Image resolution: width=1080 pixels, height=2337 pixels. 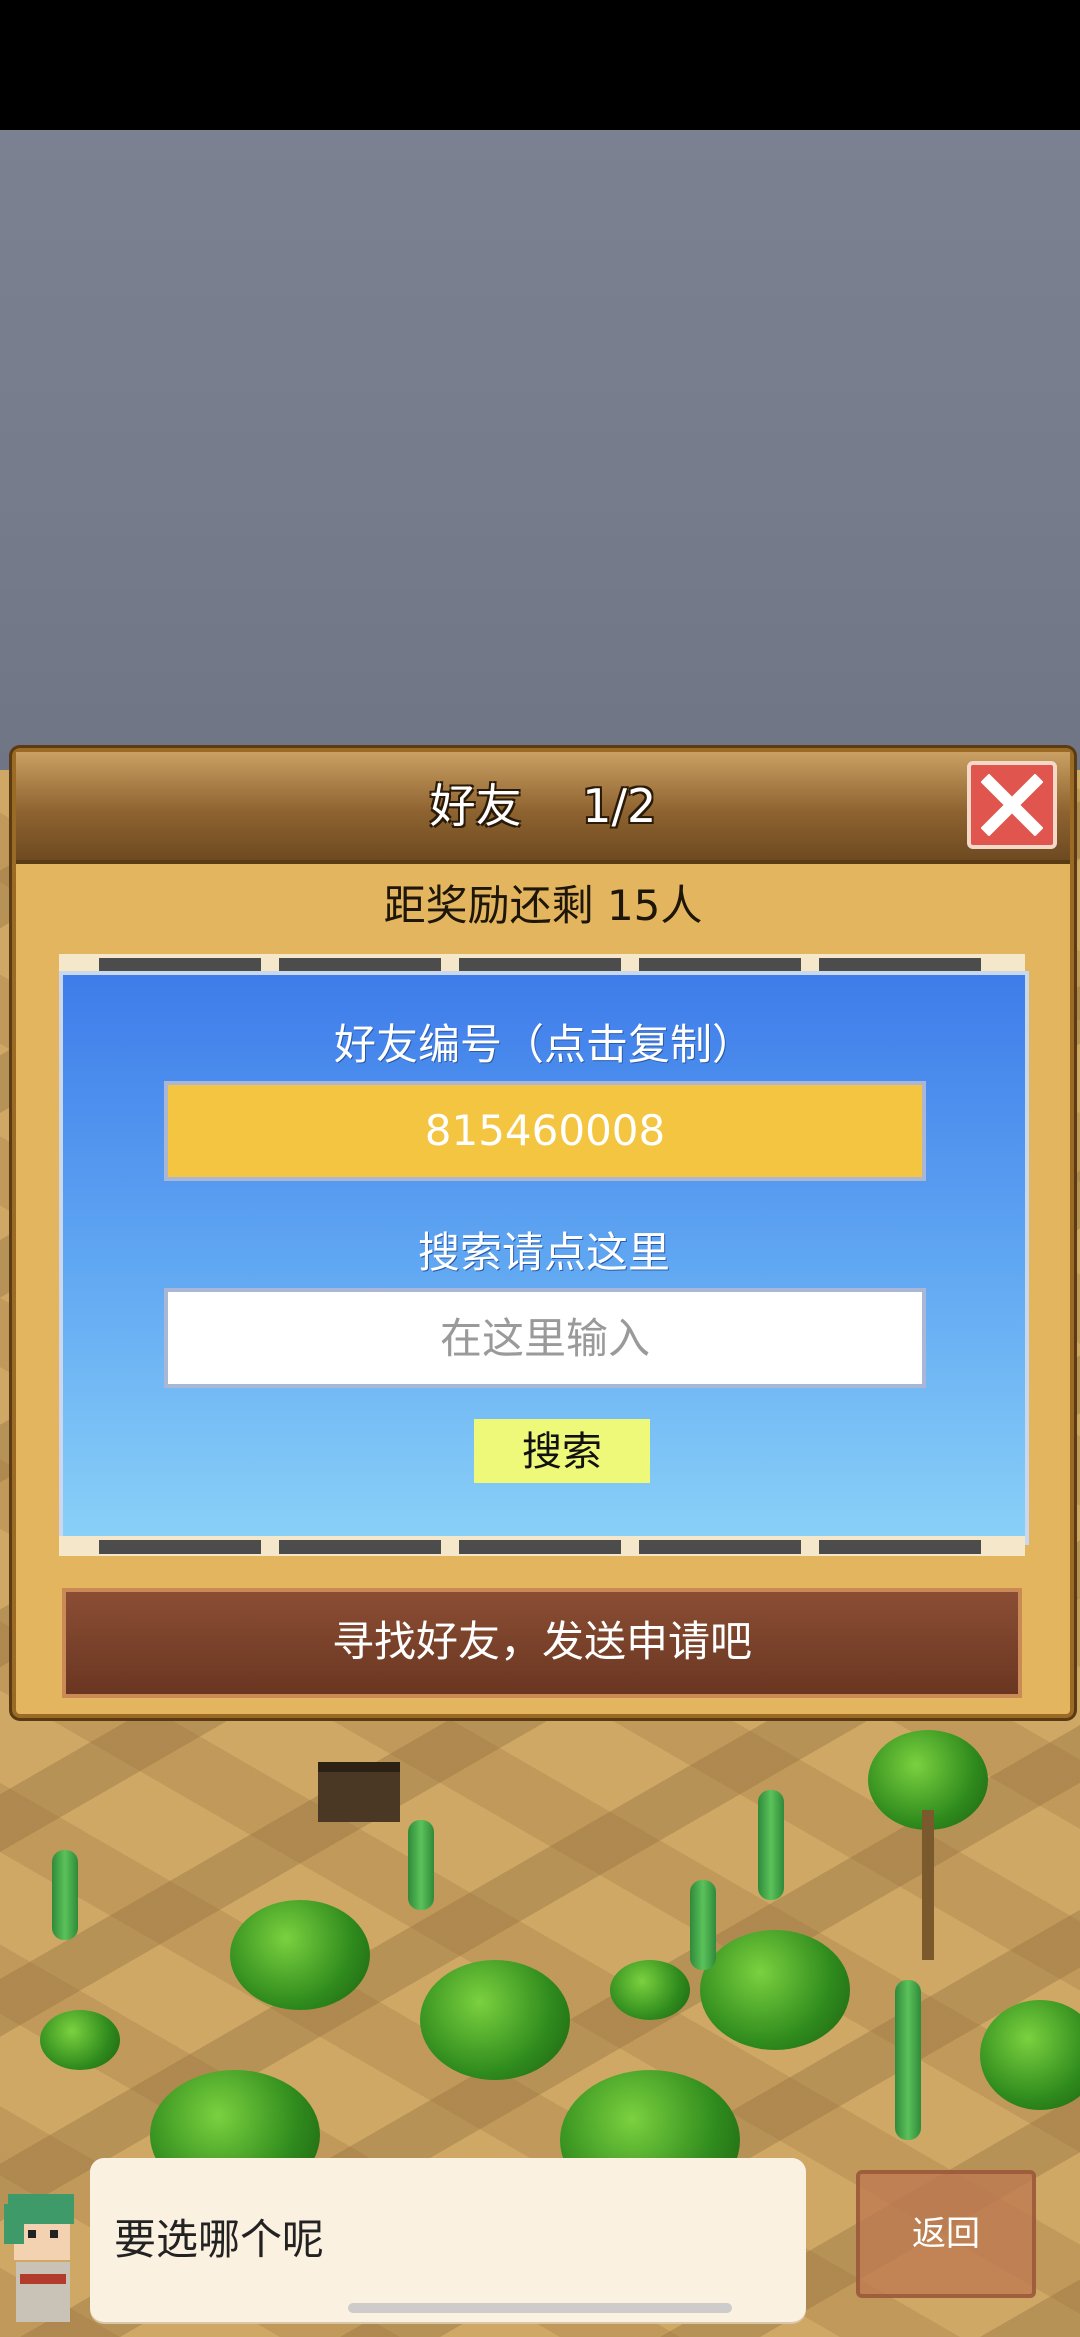 I want to click on dialog-header: 好友 1/2, so click(x=543, y=808).